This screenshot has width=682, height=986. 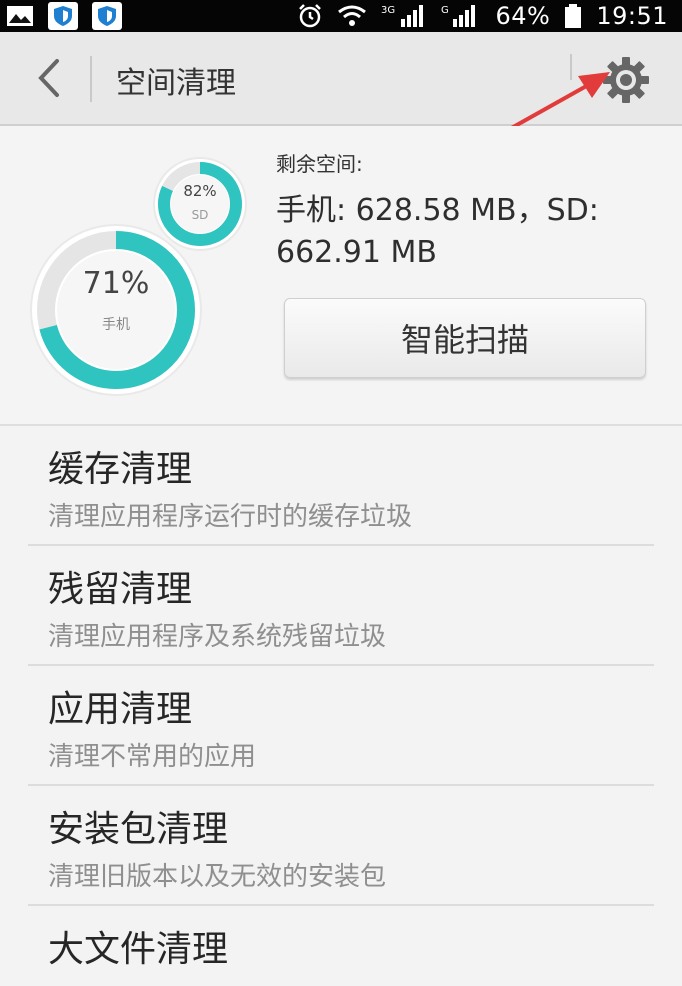 I want to click on list-item-subtitle: 清理不常用的应用, so click(x=152, y=757).